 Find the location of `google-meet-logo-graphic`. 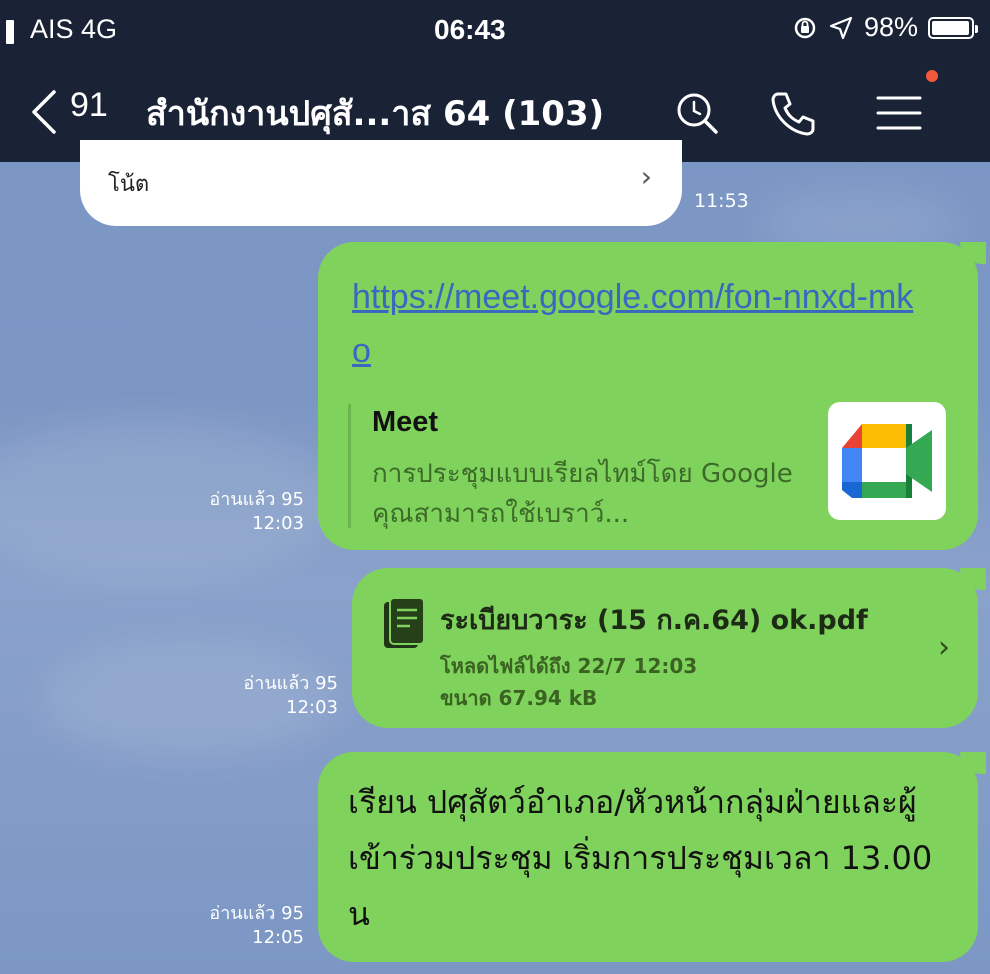

google-meet-logo-graphic is located at coordinates (887, 461).